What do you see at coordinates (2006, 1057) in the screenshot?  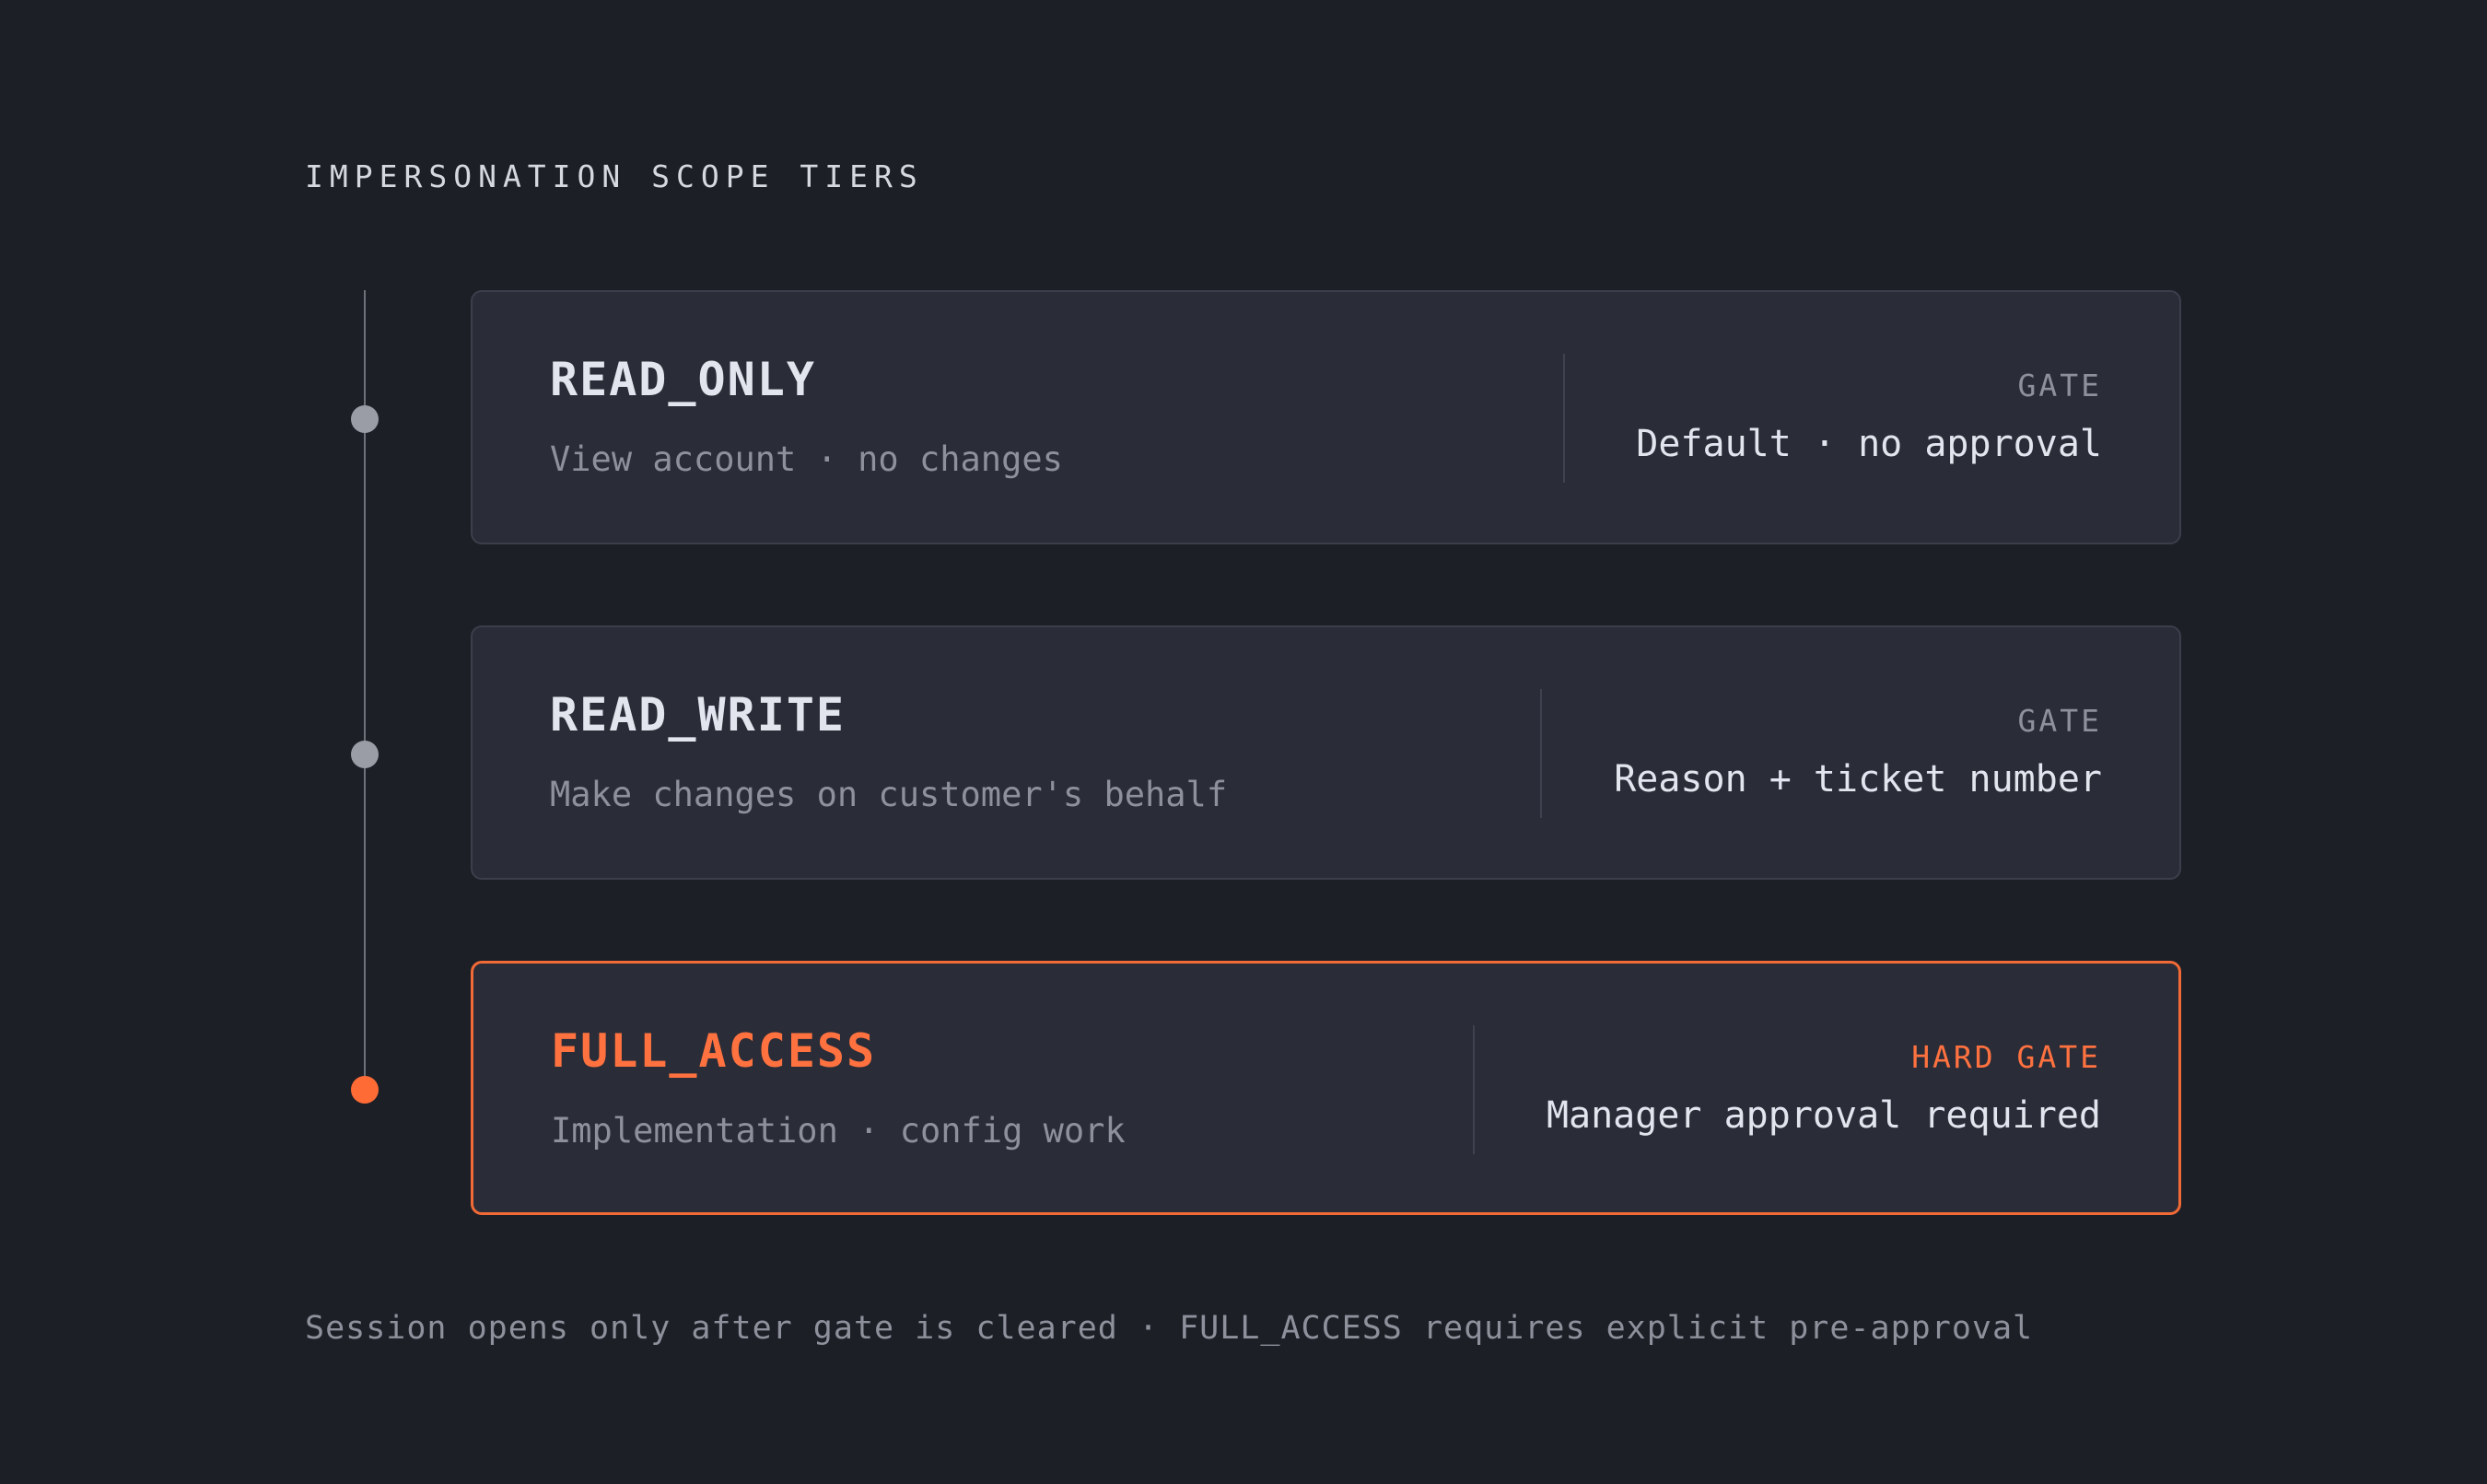 I see `gate-label: HARD GATE` at bounding box center [2006, 1057].